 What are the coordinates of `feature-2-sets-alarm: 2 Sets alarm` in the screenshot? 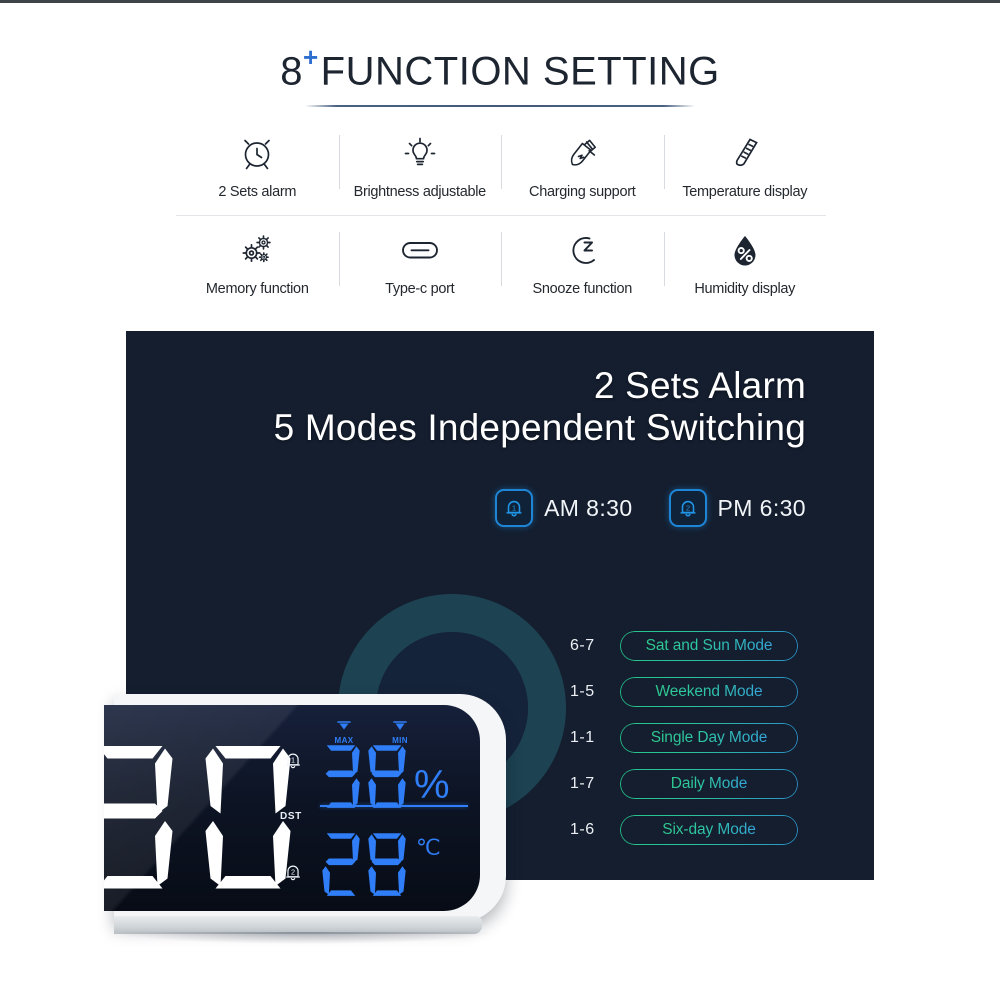 It's located at (257, 167).